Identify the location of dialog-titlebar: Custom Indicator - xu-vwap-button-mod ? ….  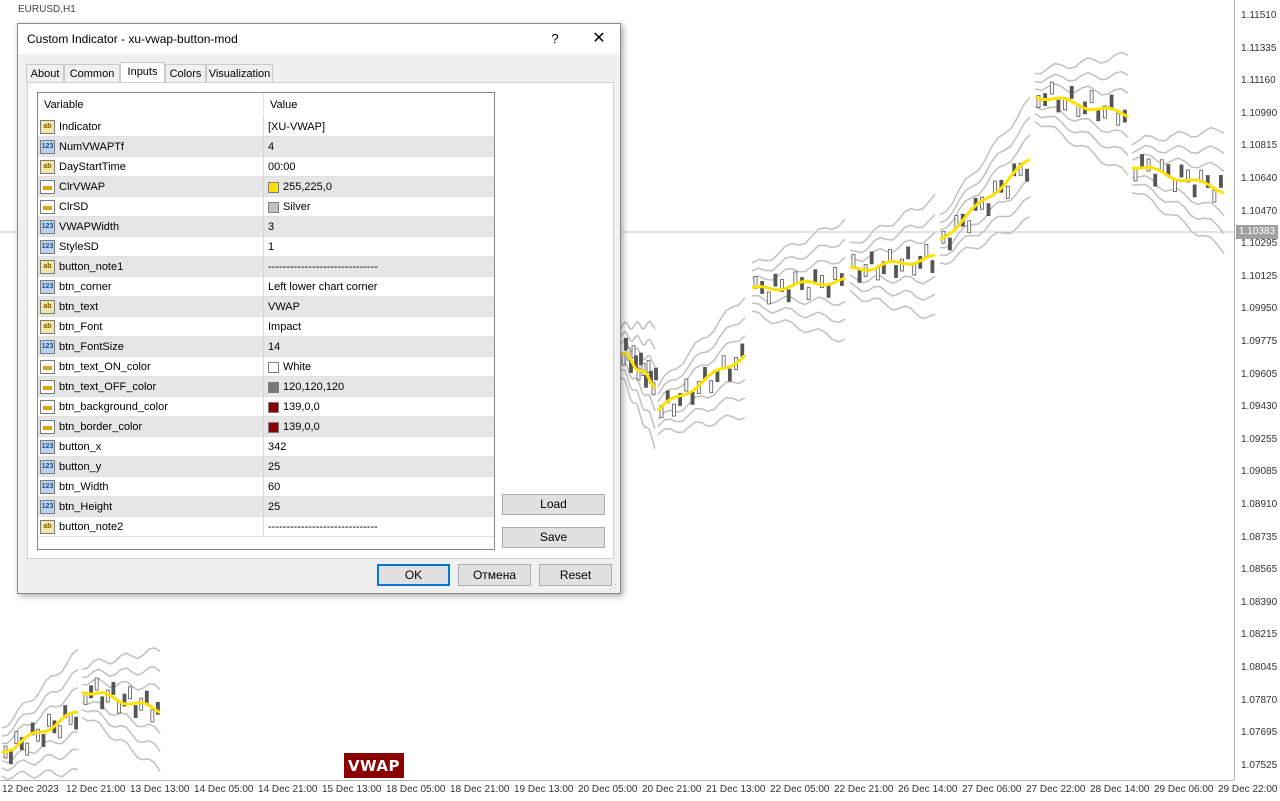
(319, 39).